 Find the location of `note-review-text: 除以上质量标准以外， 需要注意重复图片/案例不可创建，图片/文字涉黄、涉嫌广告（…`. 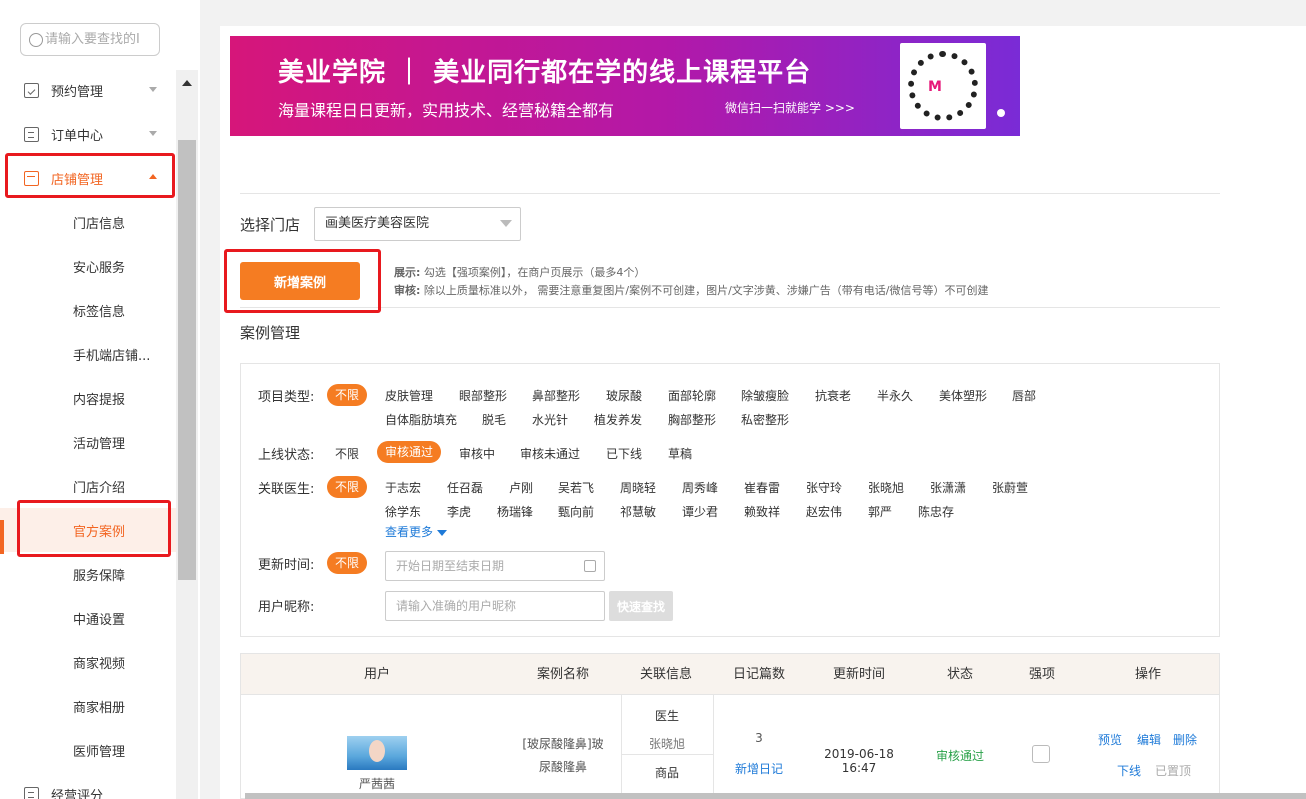

note-review-text: 除以上质量标准以外， 需要注意重复图片/案例不可创建，图片/文字涉黄、涉嫌广告（… is located at coordinates (704, 290).